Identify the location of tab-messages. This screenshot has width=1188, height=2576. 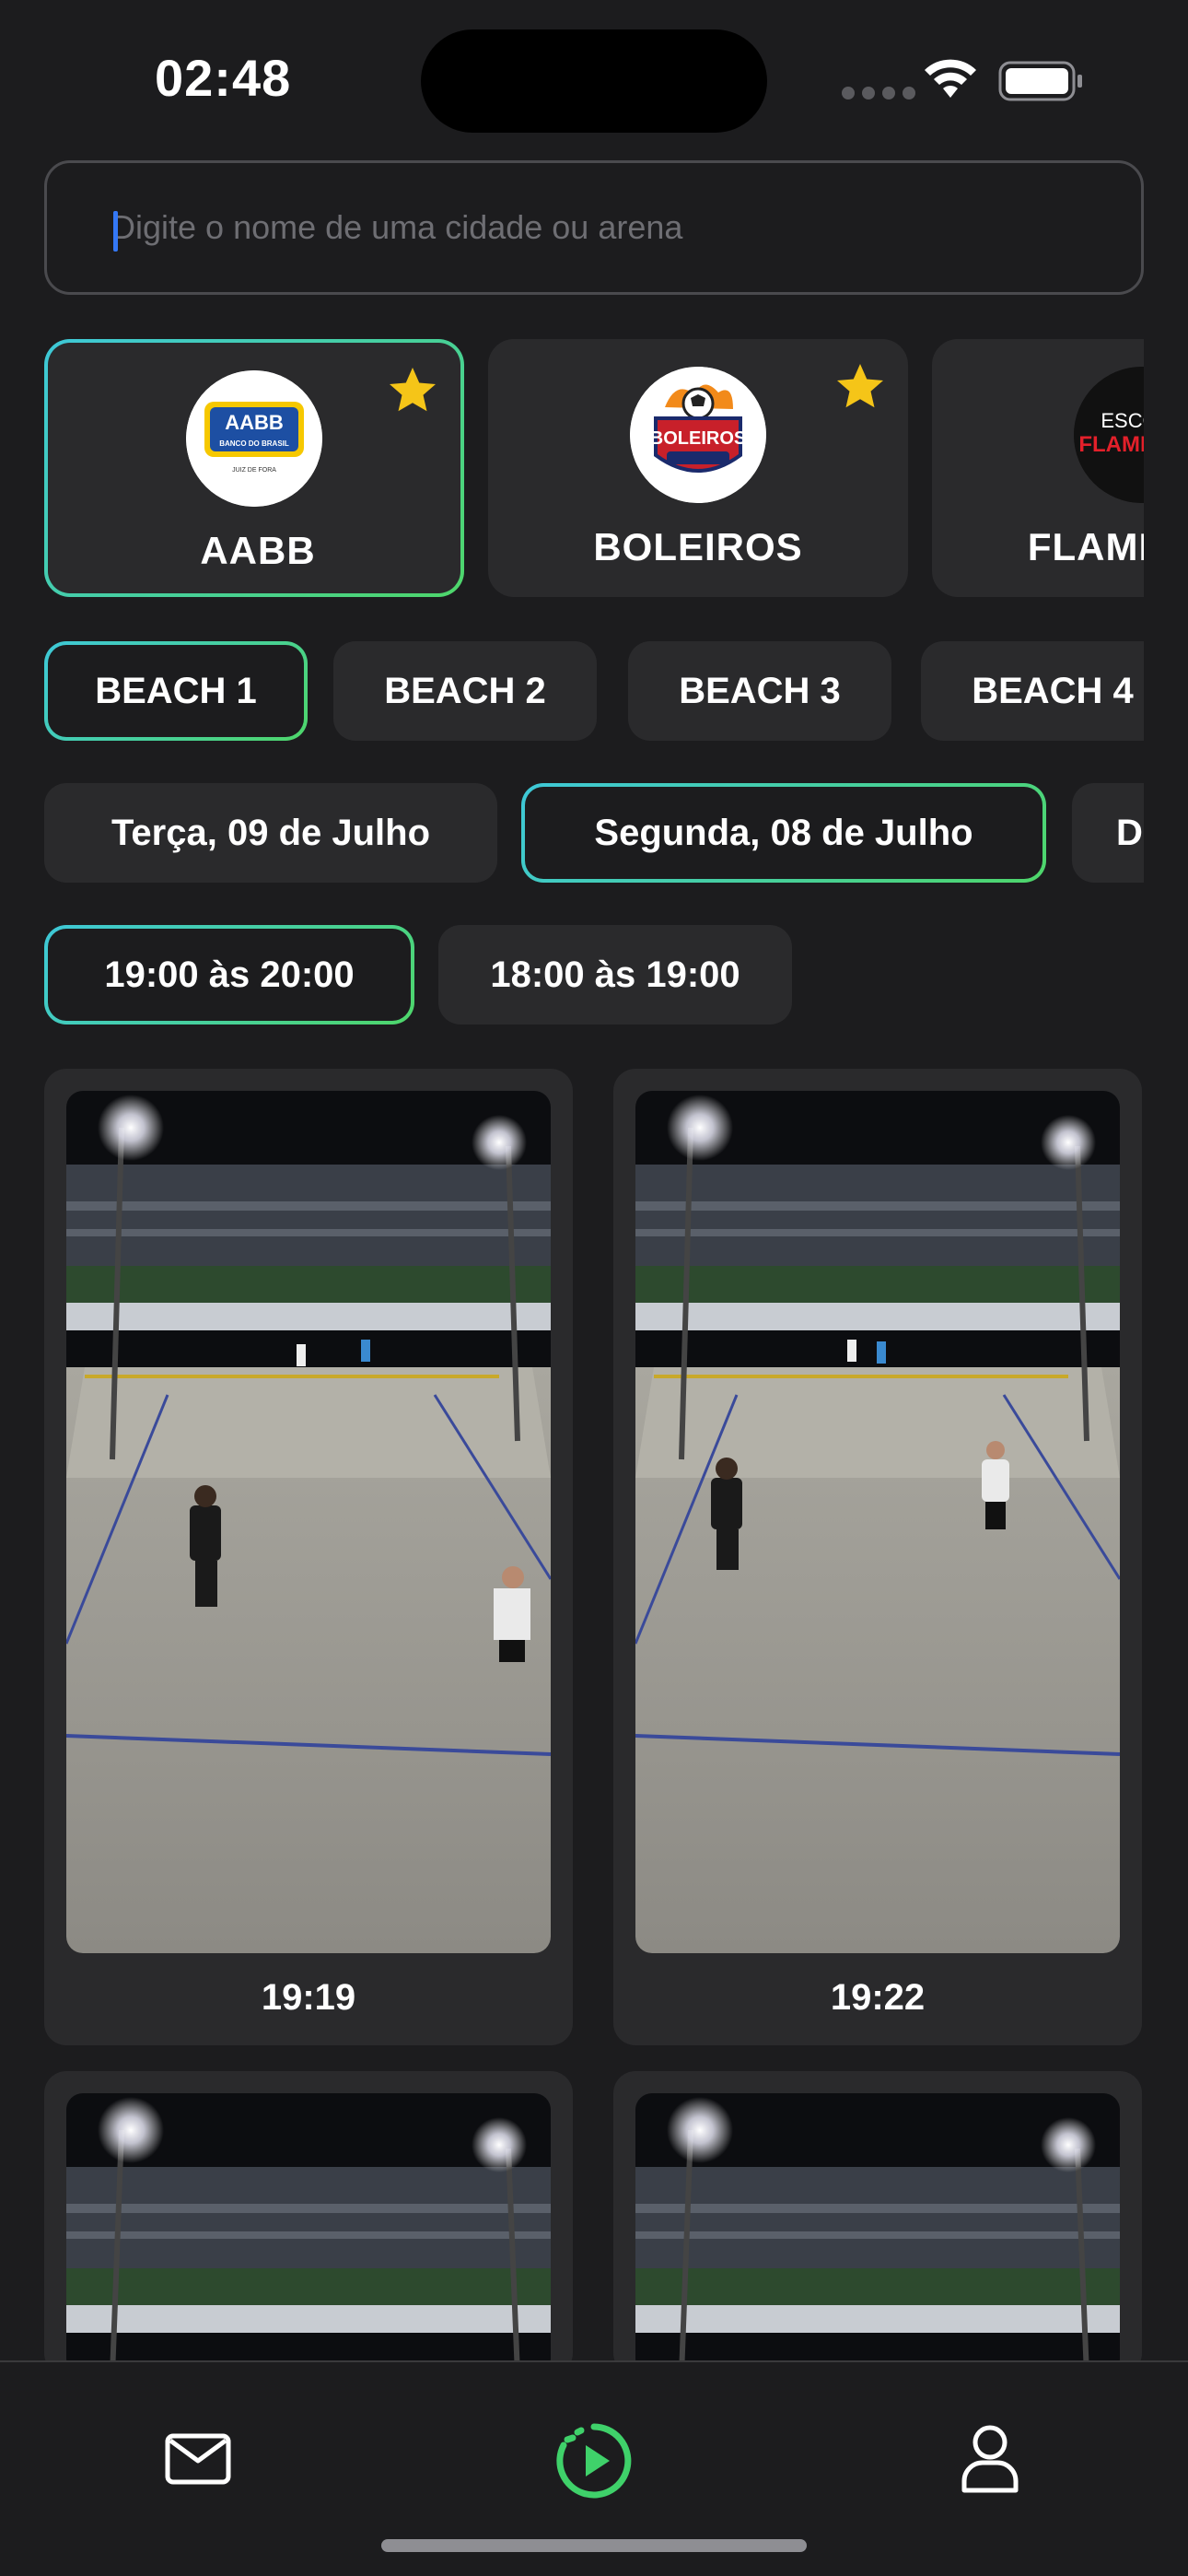
(198, 2459).